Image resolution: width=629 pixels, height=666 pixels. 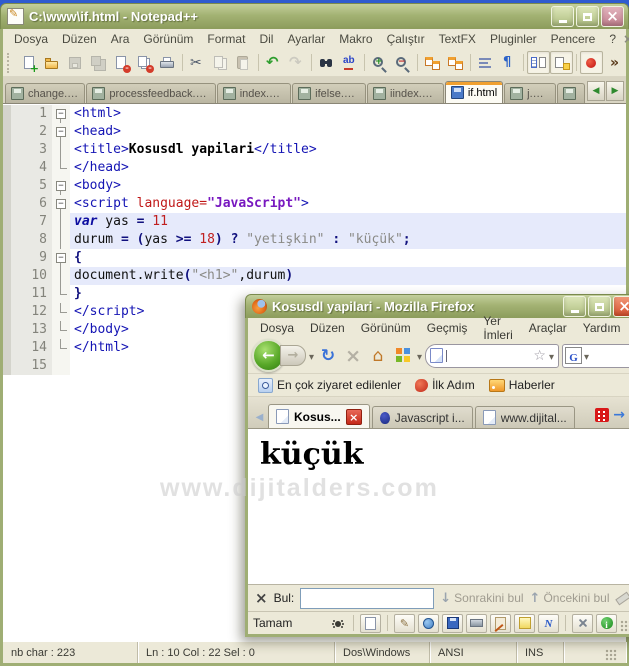 What do you see at coordinates (10, 62) in the screenshot?
I see `toolbar-grip` at bounding box center [10, 62].